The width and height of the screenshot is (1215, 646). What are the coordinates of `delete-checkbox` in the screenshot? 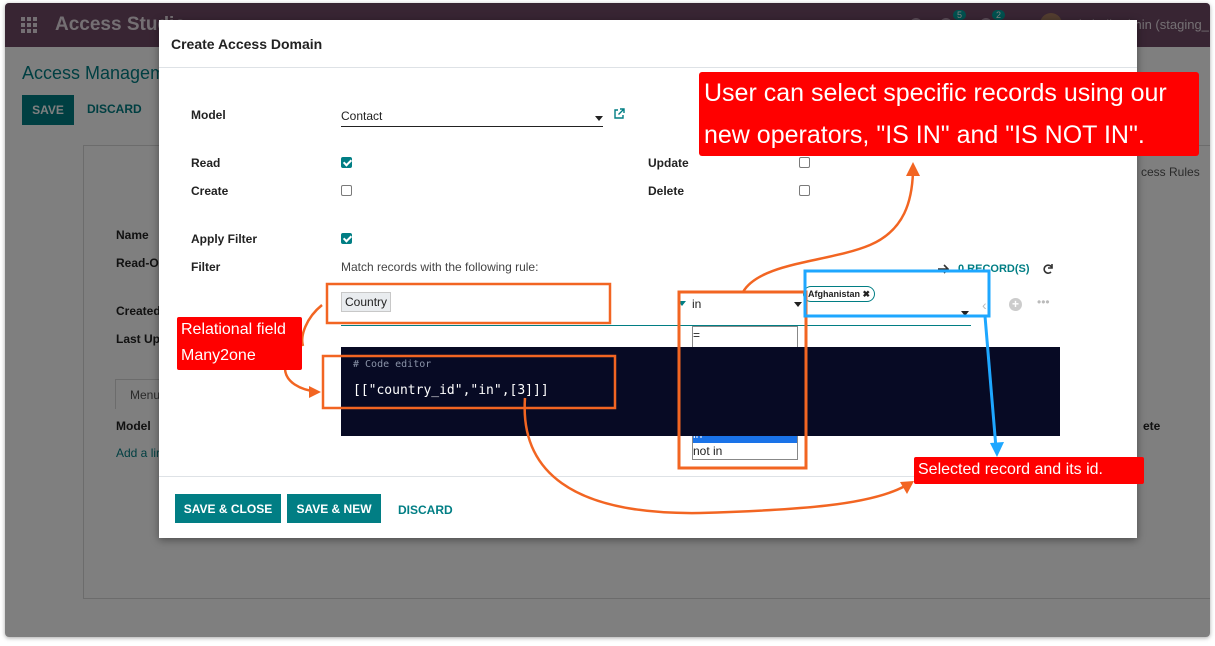 It's located at (804, 190).